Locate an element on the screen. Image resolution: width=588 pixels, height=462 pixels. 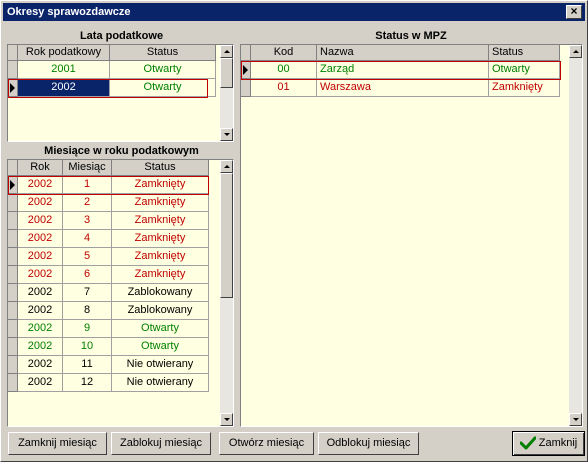
month-cell: 5 is located at coordinates (87, 257).